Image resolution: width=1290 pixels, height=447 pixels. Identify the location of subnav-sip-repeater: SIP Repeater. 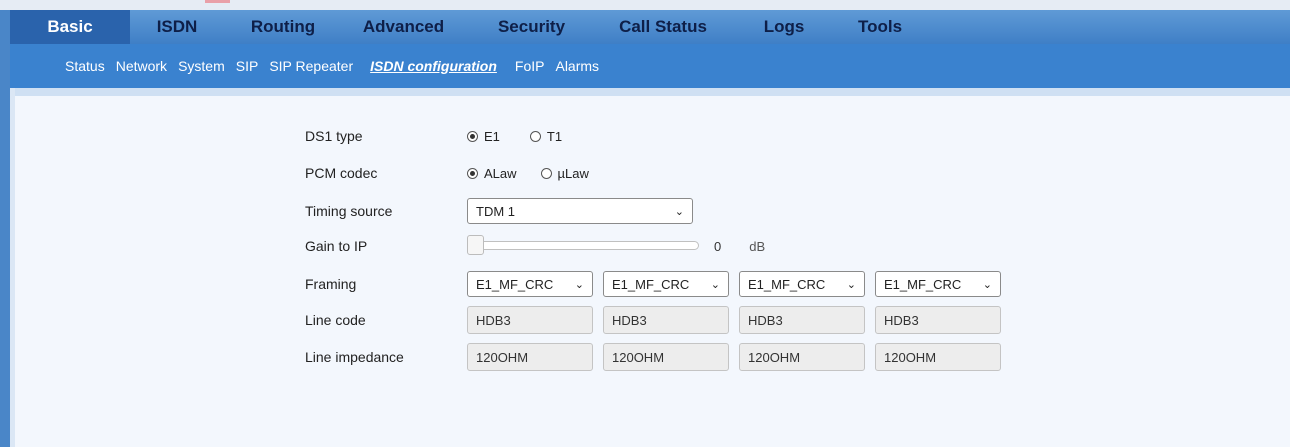
(311, 66).